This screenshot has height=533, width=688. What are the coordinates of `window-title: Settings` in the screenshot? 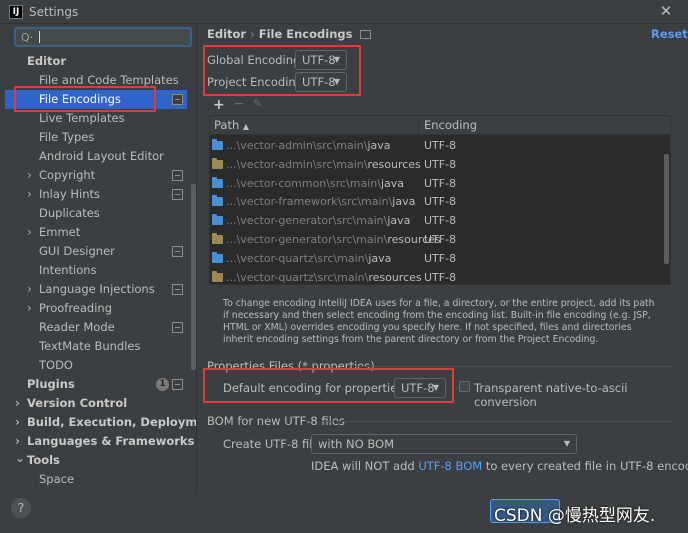 It's located at (54, 12).